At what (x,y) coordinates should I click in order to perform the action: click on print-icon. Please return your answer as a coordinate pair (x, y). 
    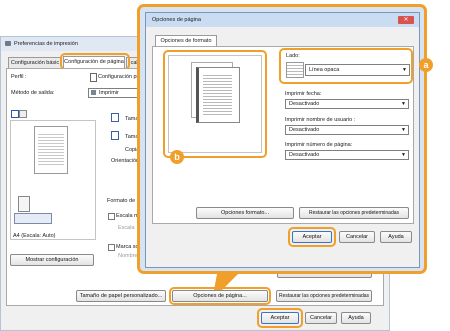
    Looking at the image, I should click on (93, 92).